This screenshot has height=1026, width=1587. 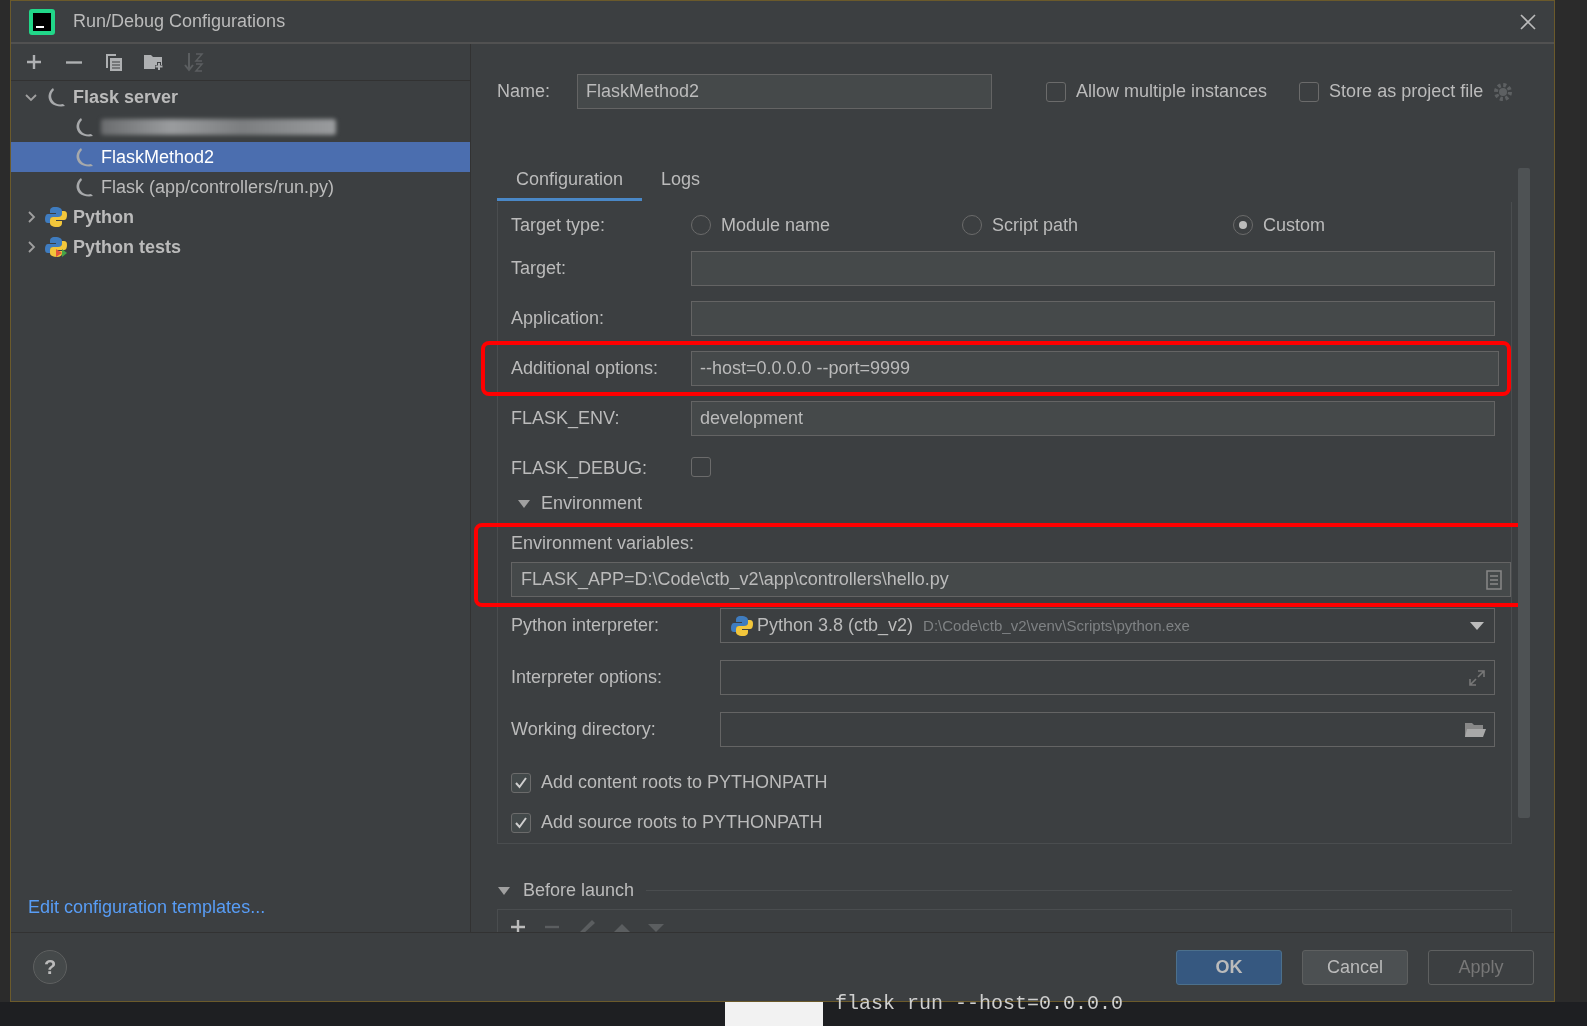 What do you see at coordinates (579, 890) in the screenshot?
I see `section-label: Before launch` at bounding box center [579, 890].